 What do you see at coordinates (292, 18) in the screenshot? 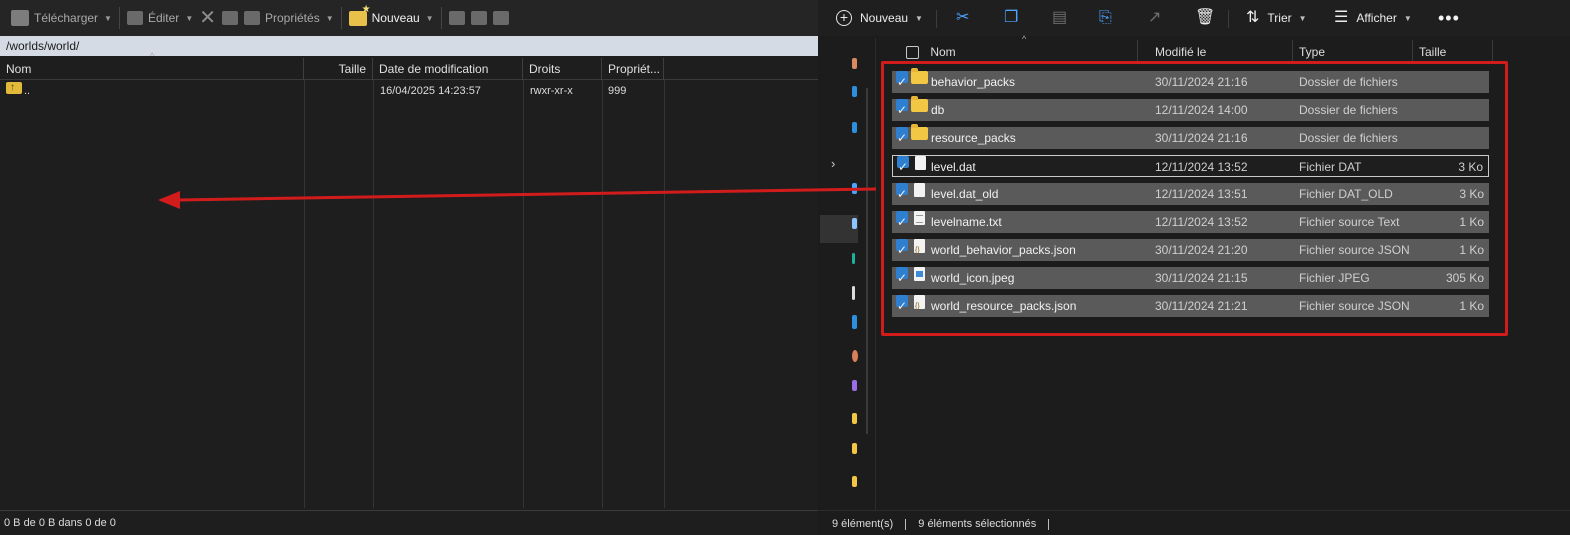
I see `properties-label: Propriétés` at bounding box center [292, 18].